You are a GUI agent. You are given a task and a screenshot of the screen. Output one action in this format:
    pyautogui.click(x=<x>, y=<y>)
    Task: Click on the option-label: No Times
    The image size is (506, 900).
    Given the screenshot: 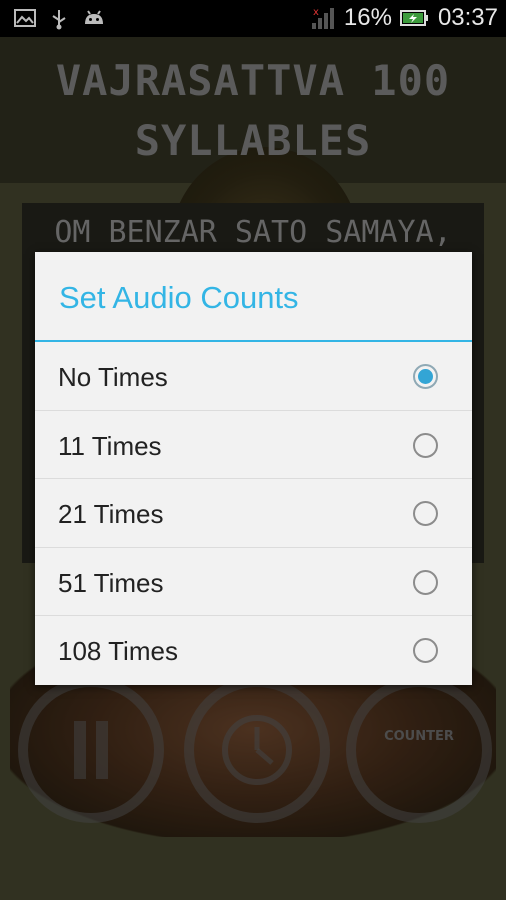 What is the action you would take?
    pyautogui.click(x=113, y=377)
    